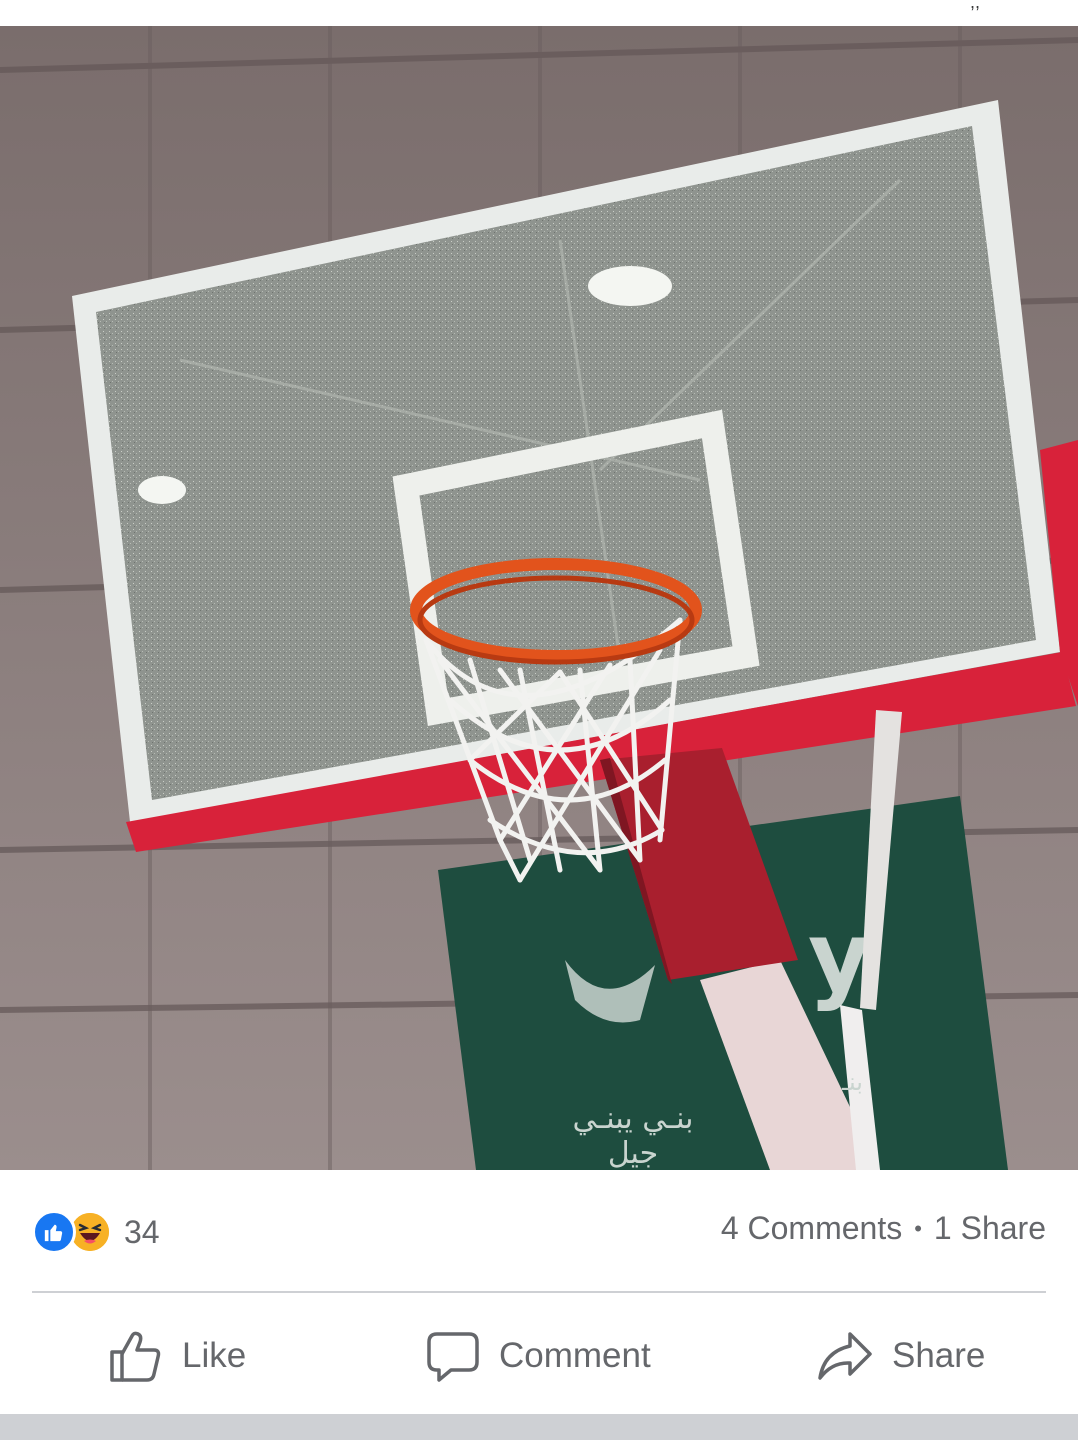 The image size is (1078, 1440). Describe the element at coordinates (811, 1228) in the screenshot. I see `comments-count-link: 4 Comments` at that location.